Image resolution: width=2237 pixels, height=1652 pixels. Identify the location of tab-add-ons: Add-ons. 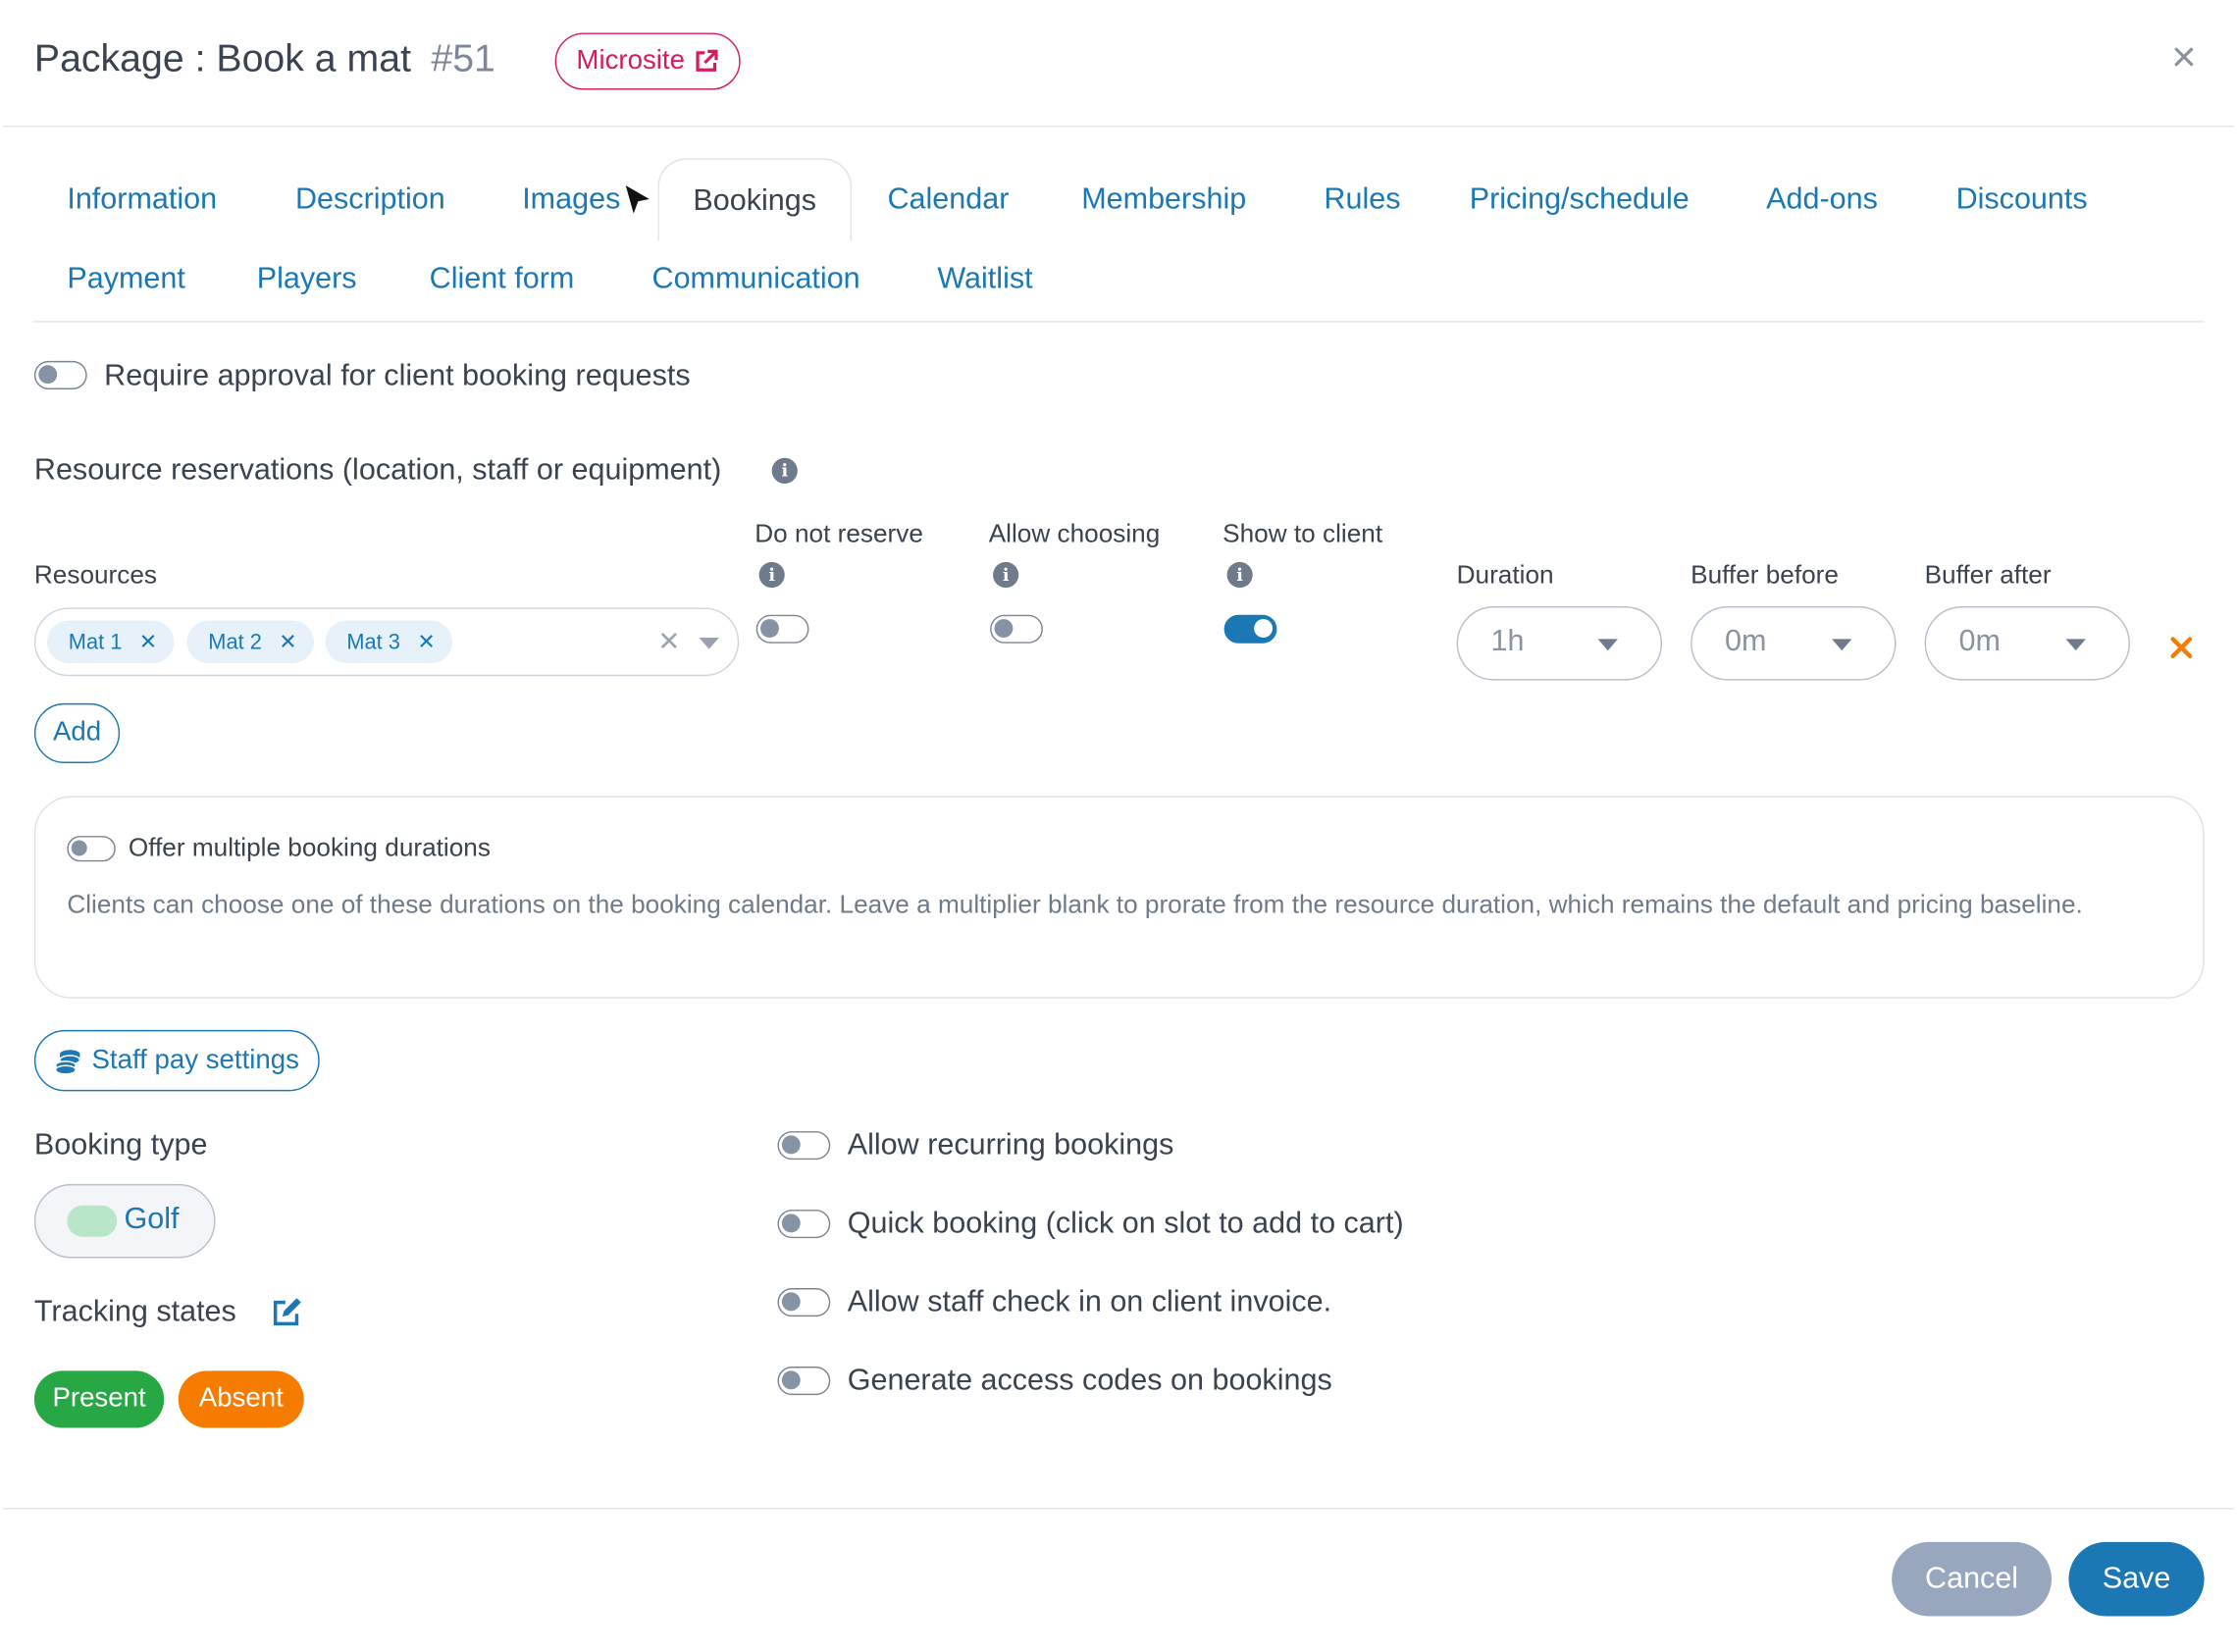
(1822, 199).